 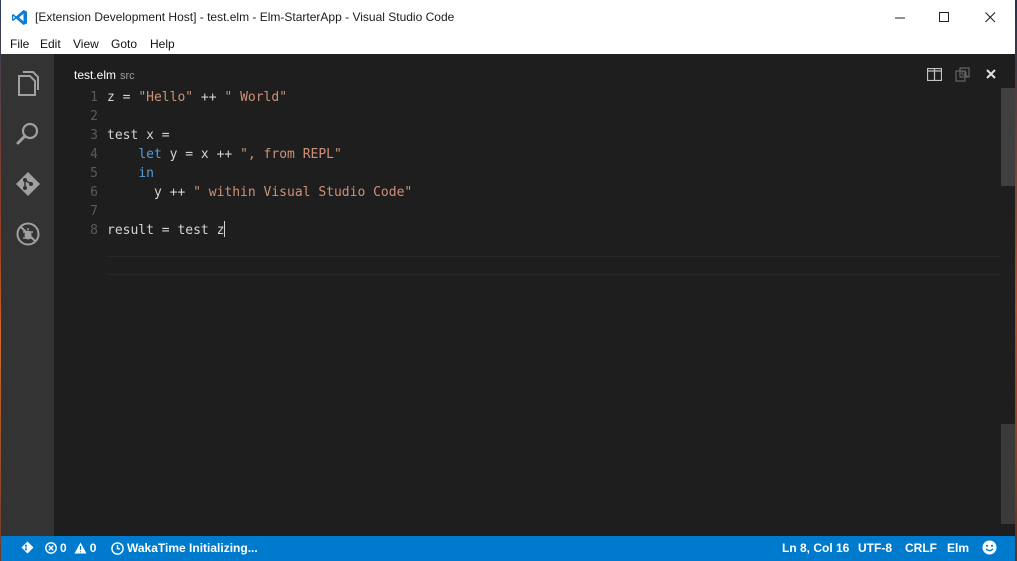 I want to click on eol-indicator: CRLF, so click(x=921, y=548).